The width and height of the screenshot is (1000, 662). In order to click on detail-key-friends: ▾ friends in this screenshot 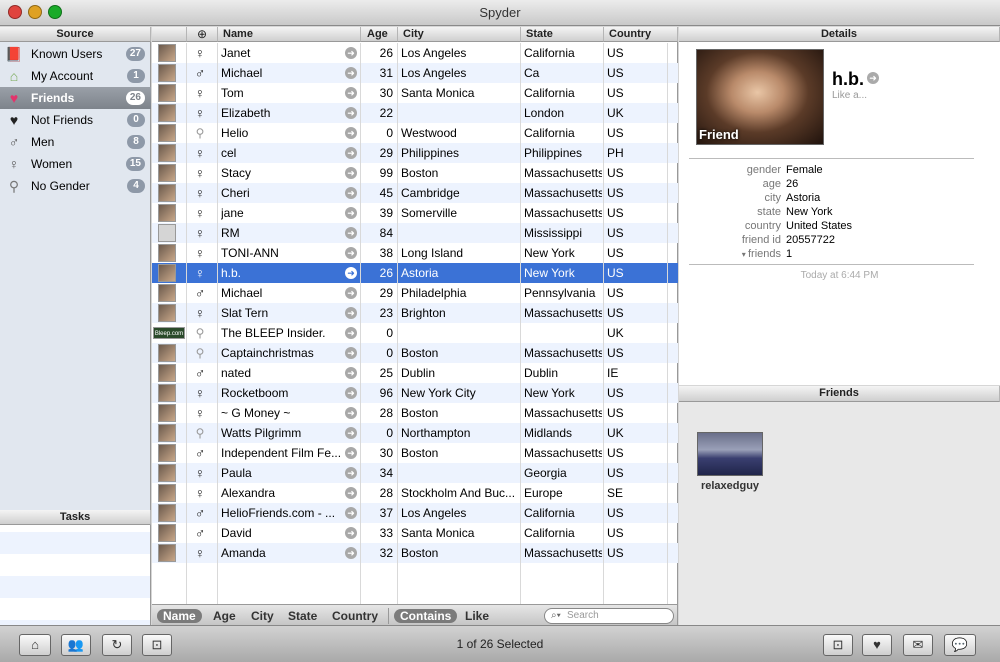, I will do `click(726, 254)`.